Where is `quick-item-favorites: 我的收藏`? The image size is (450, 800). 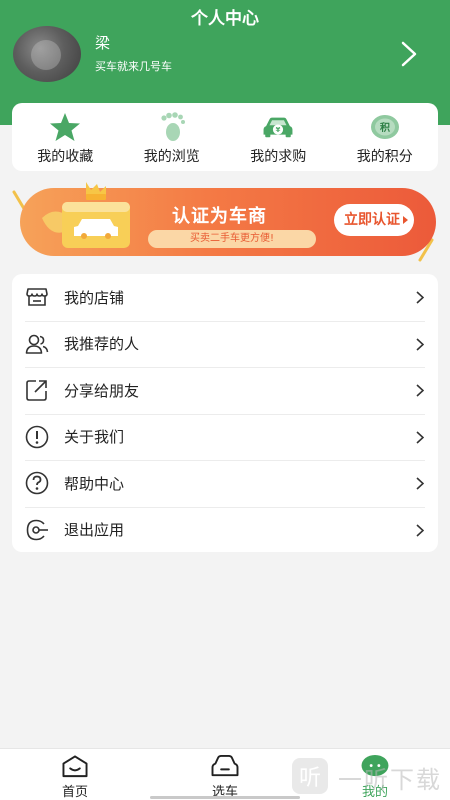
quick-item-favorites: 我的收藏 is located at coordinates (65, 137).